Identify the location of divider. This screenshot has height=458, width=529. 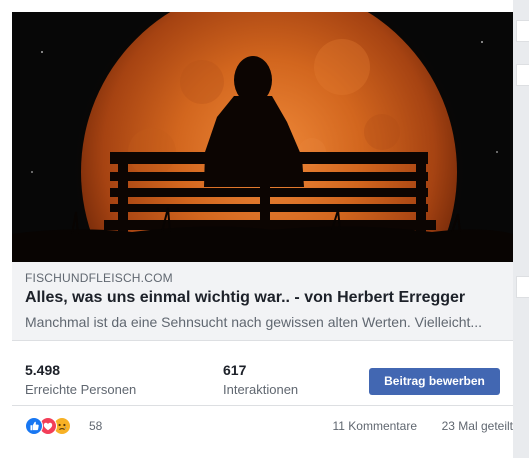
(262, 405).